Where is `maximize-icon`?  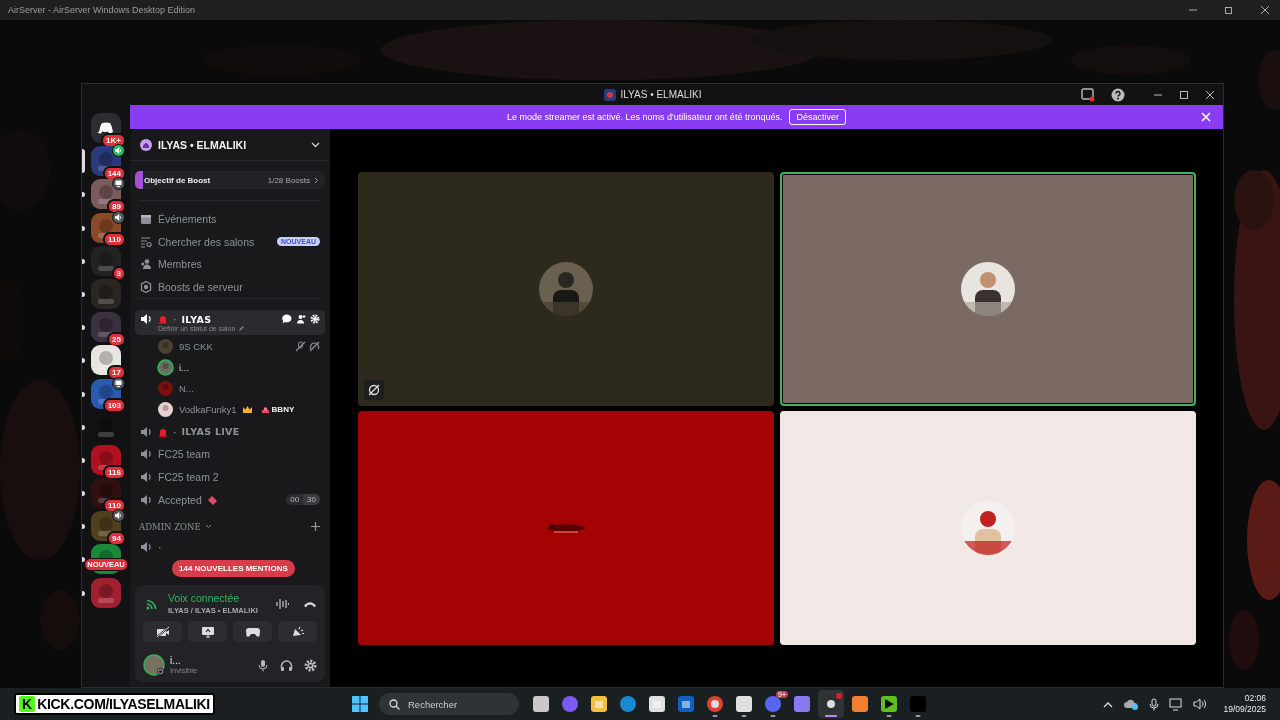
maximize-icon is located at coordinates (1184, 95).